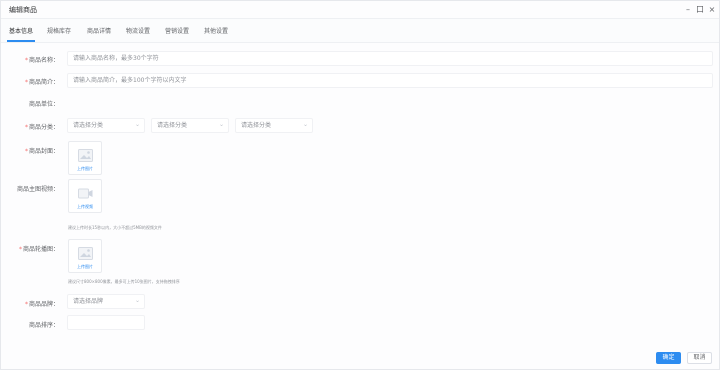 The image size is (720, 370). I want to click on category-select-2: 请选择分类 ⌄, so click(190, 125).